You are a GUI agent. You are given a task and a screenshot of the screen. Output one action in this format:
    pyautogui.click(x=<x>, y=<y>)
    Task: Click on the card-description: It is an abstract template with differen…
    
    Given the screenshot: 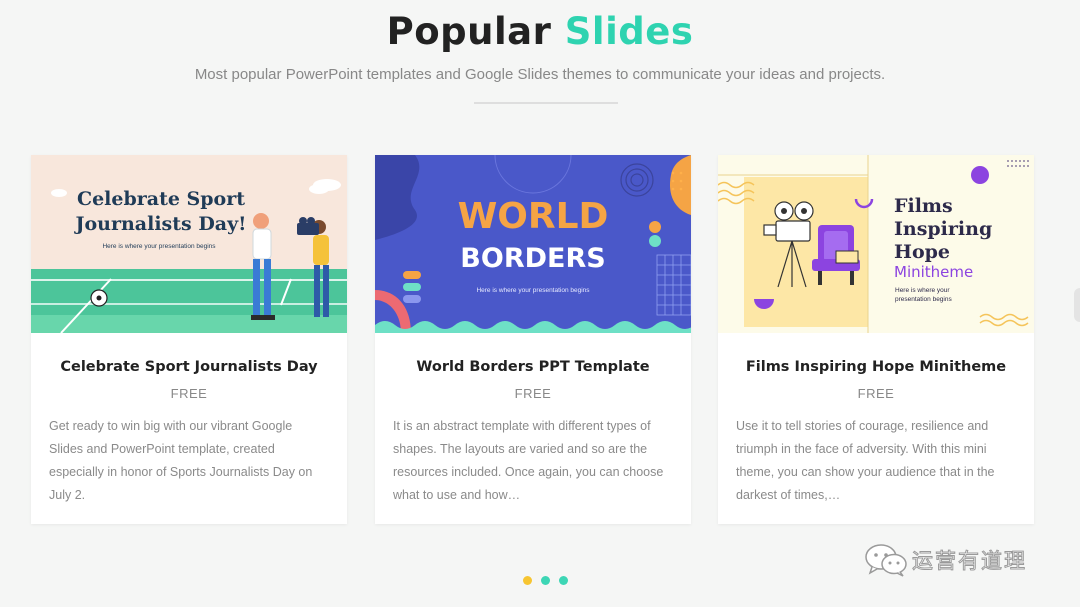 What is the action you would take?
    pyautogui.click(x=528, y=460)
    